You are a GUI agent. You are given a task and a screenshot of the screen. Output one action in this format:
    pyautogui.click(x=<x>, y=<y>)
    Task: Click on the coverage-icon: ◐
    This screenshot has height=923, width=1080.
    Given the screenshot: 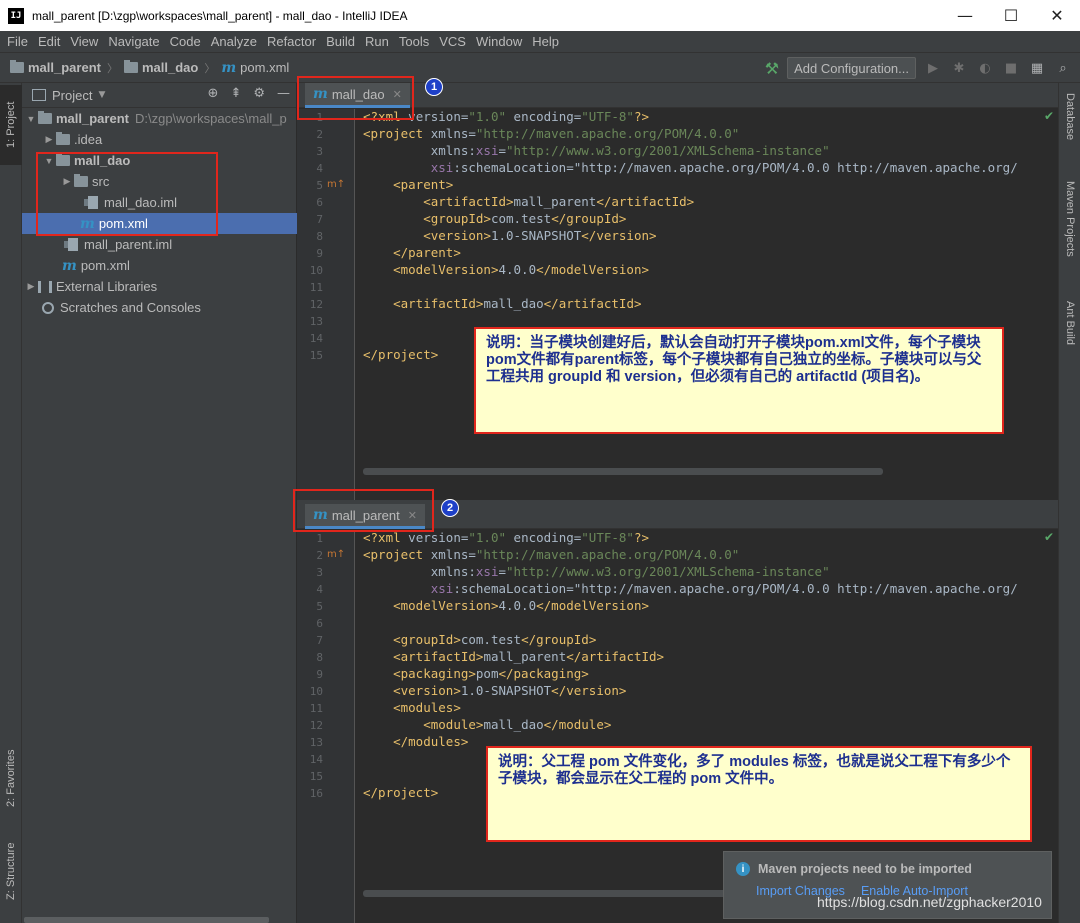 What is the action you would take?
    pyautogui.click(x=985, y=68)
    